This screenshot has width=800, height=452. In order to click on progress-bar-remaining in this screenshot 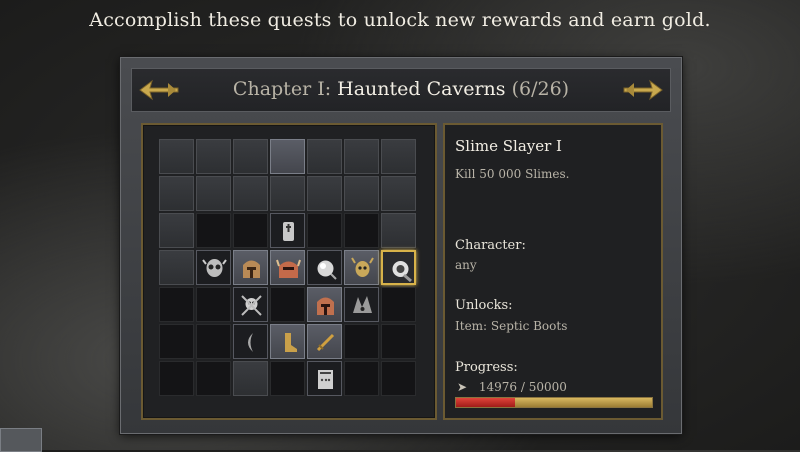, I will do `click(583, 402)`.